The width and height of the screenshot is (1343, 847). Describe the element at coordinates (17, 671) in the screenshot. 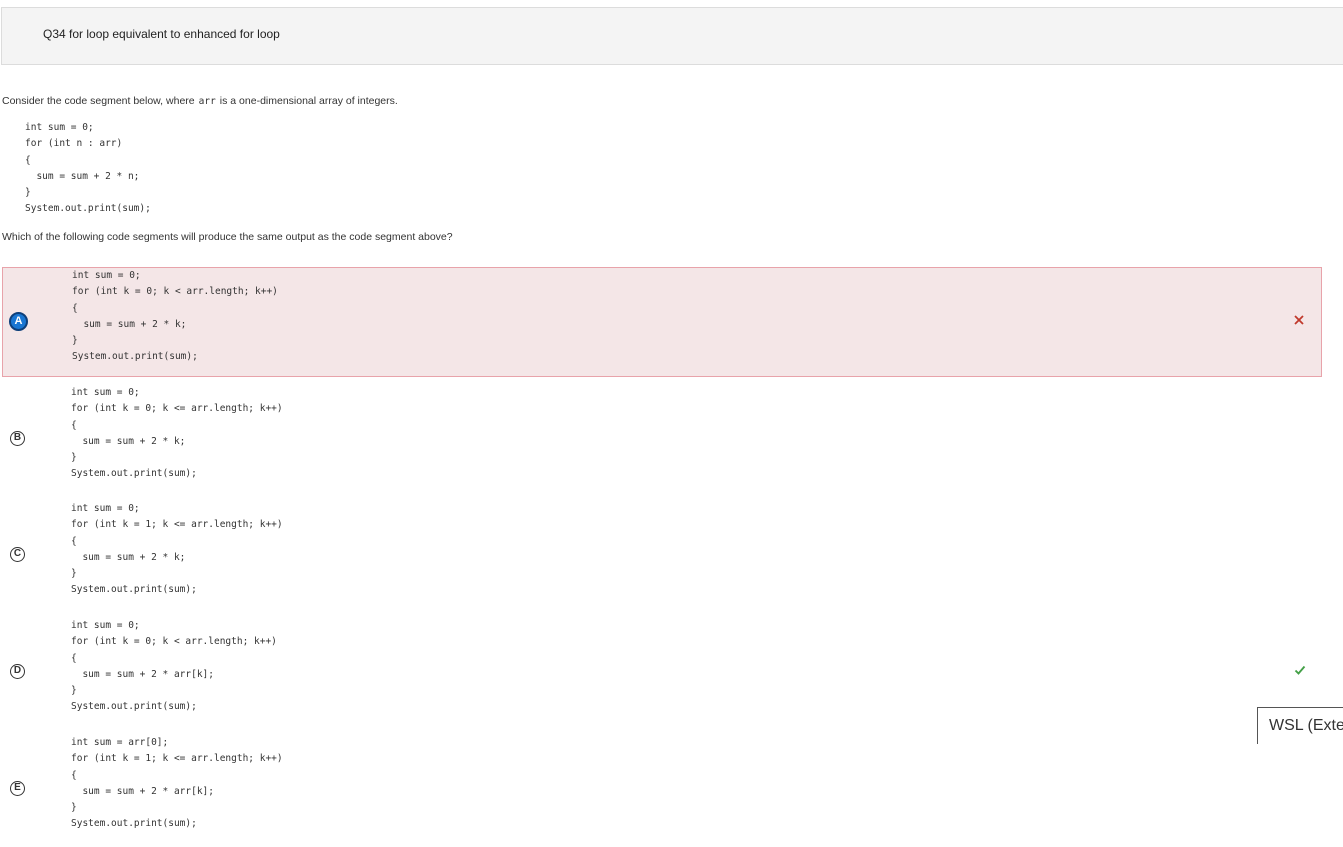

I see `option-radio-d: D` at that location.